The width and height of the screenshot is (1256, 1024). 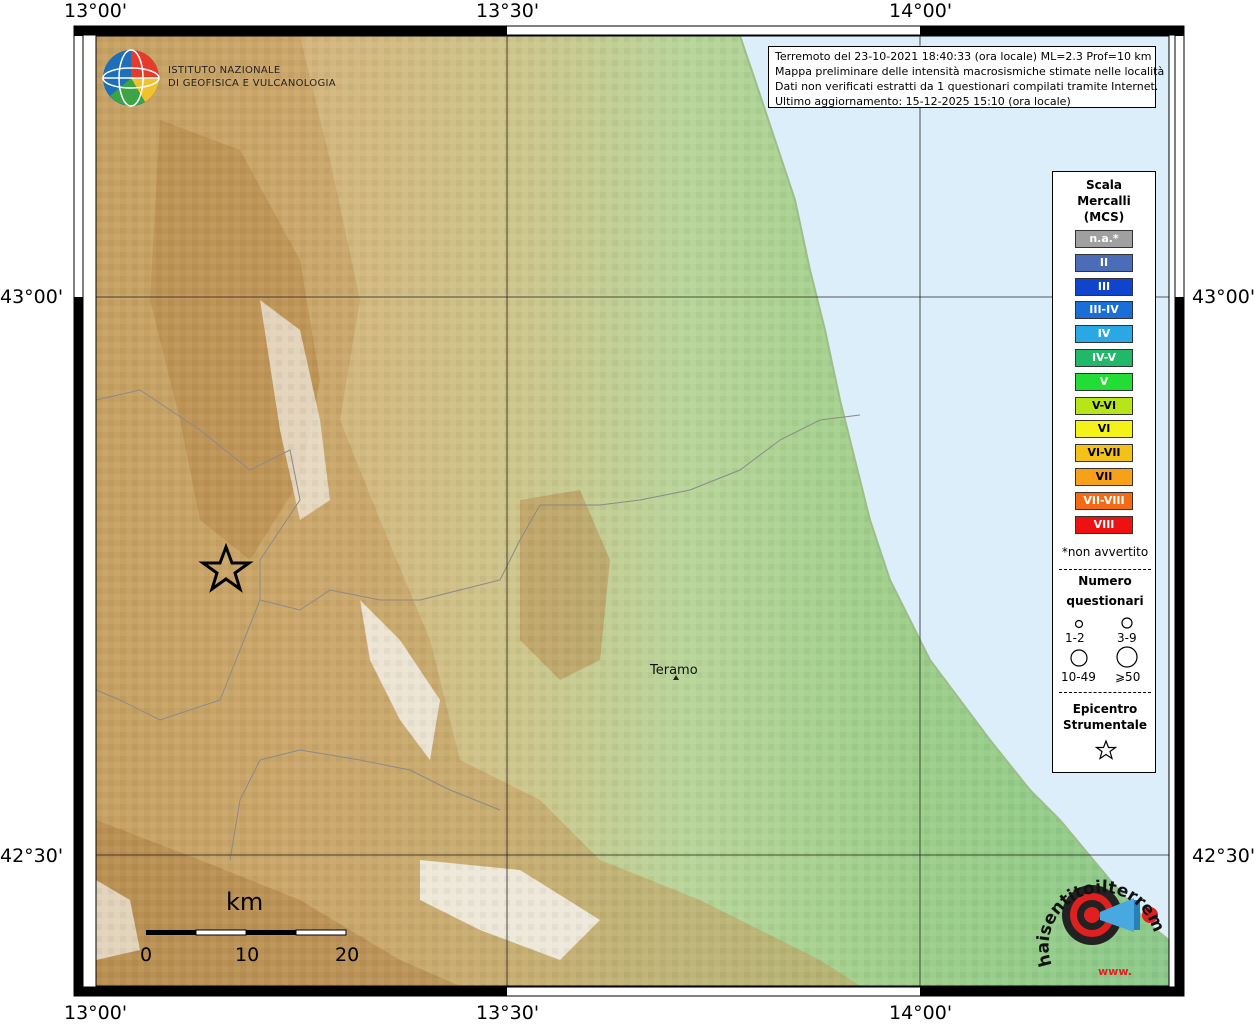 What do you see at coordinates (1099, 912) in the screenshot?
I see `svg-text: haisentitoilterremoto.it` at bounding box center [1099, 912].